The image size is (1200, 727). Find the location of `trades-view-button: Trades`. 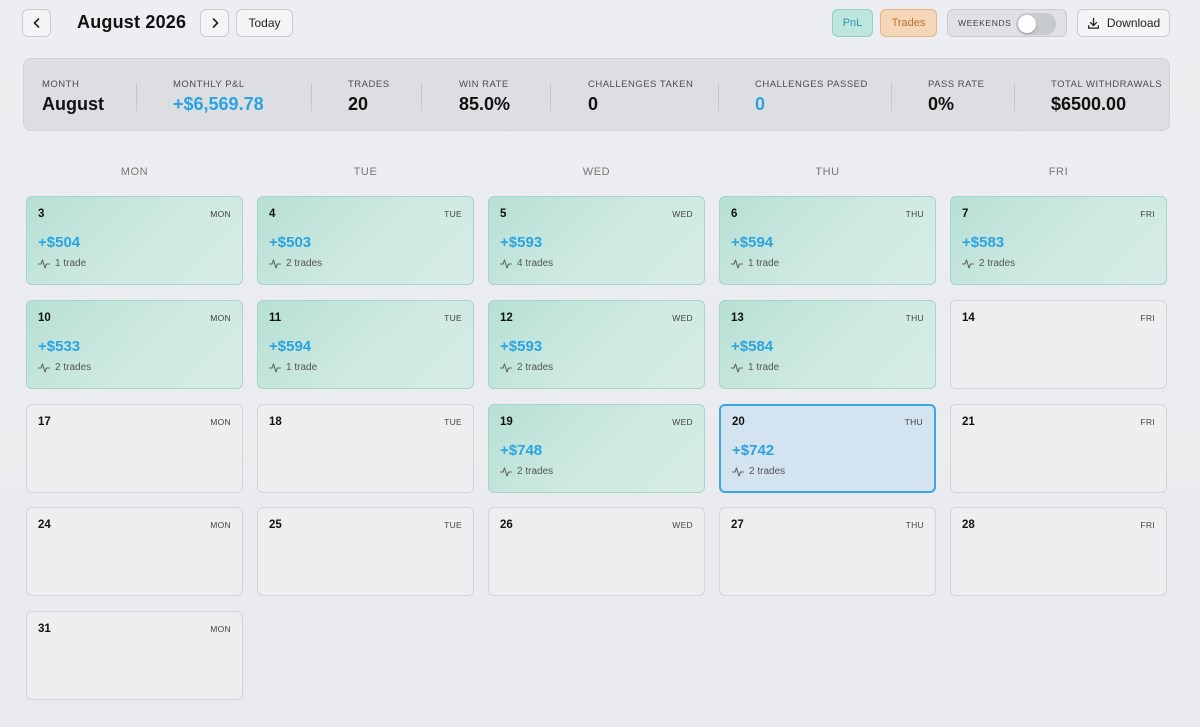

trades-view-button: Trades is located at coordinates (908, 23).